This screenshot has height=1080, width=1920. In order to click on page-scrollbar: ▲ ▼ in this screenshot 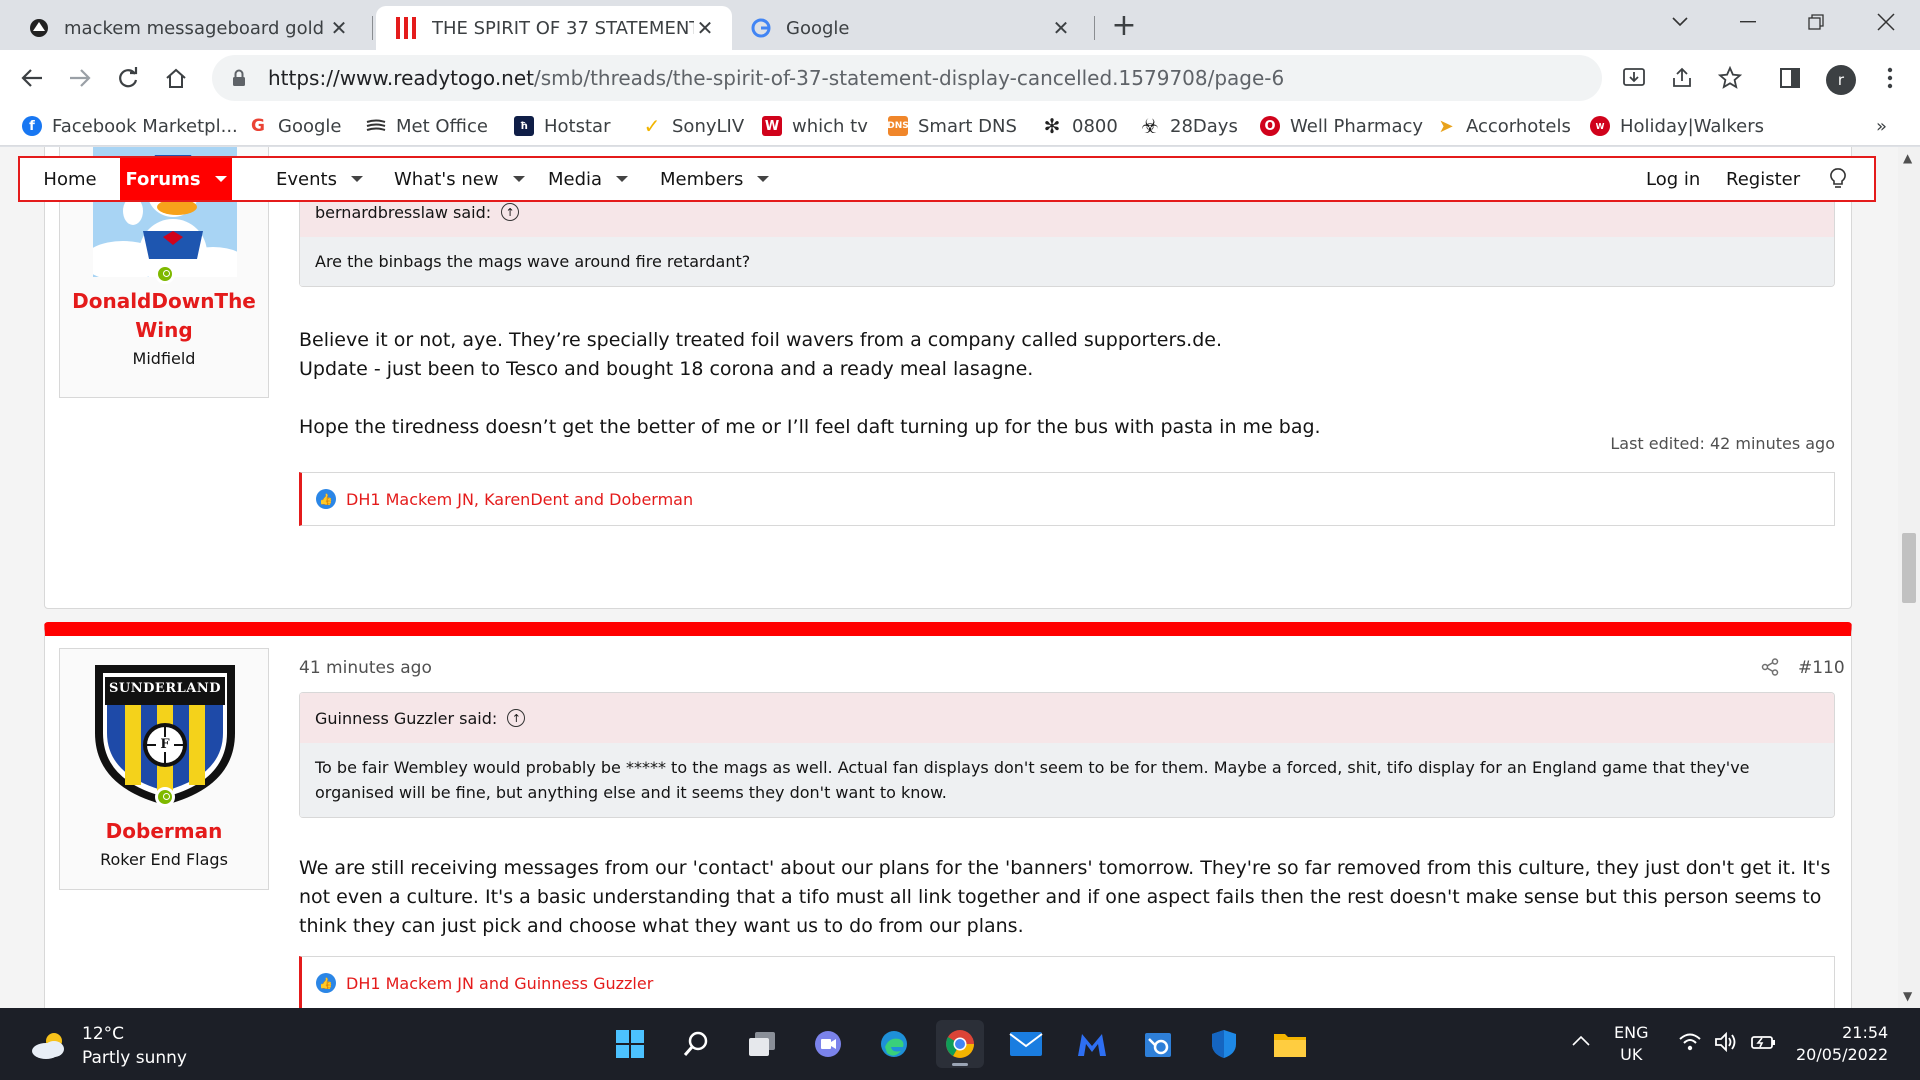, I will do `click(1909, 577)`.